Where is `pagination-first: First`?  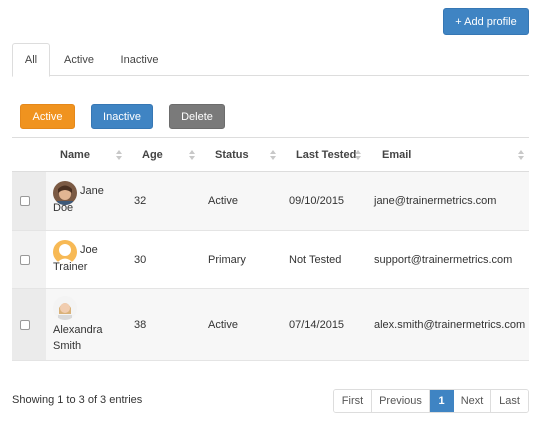
pagination-first: First is located at coordinates (353, 401).